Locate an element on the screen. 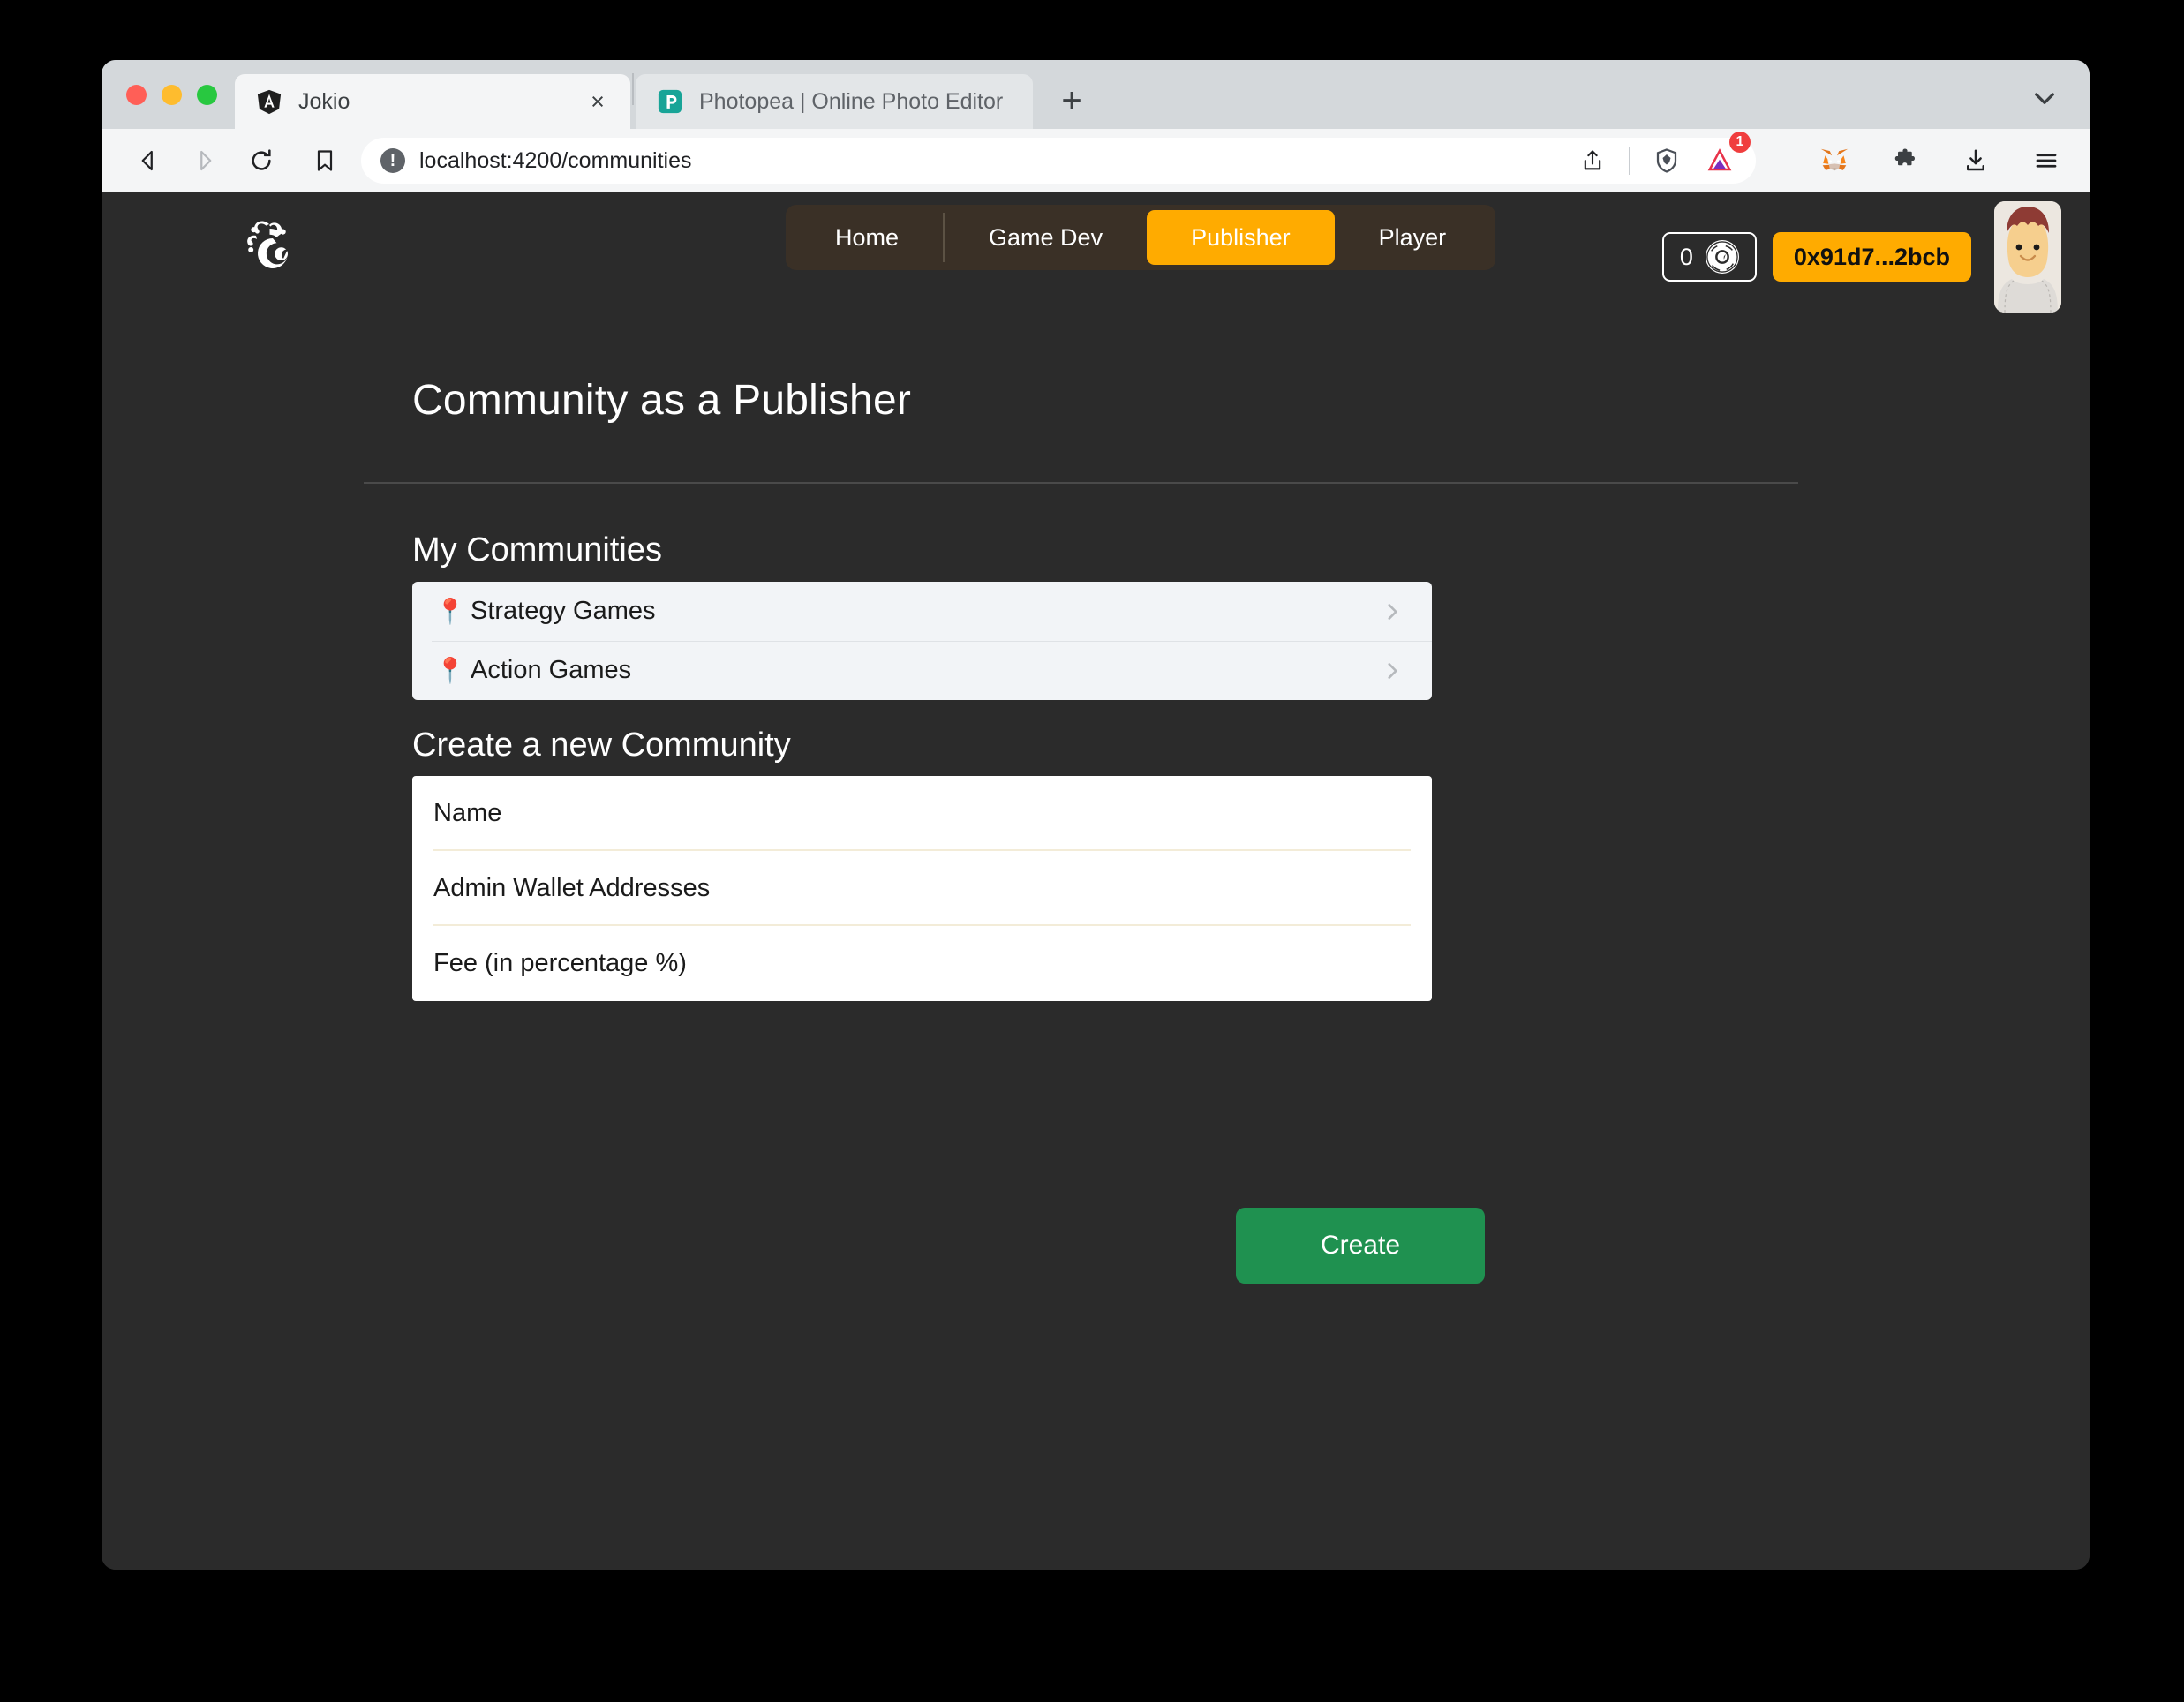  admin-wallet-addresses-field-row is located at coordinates (922, 888).